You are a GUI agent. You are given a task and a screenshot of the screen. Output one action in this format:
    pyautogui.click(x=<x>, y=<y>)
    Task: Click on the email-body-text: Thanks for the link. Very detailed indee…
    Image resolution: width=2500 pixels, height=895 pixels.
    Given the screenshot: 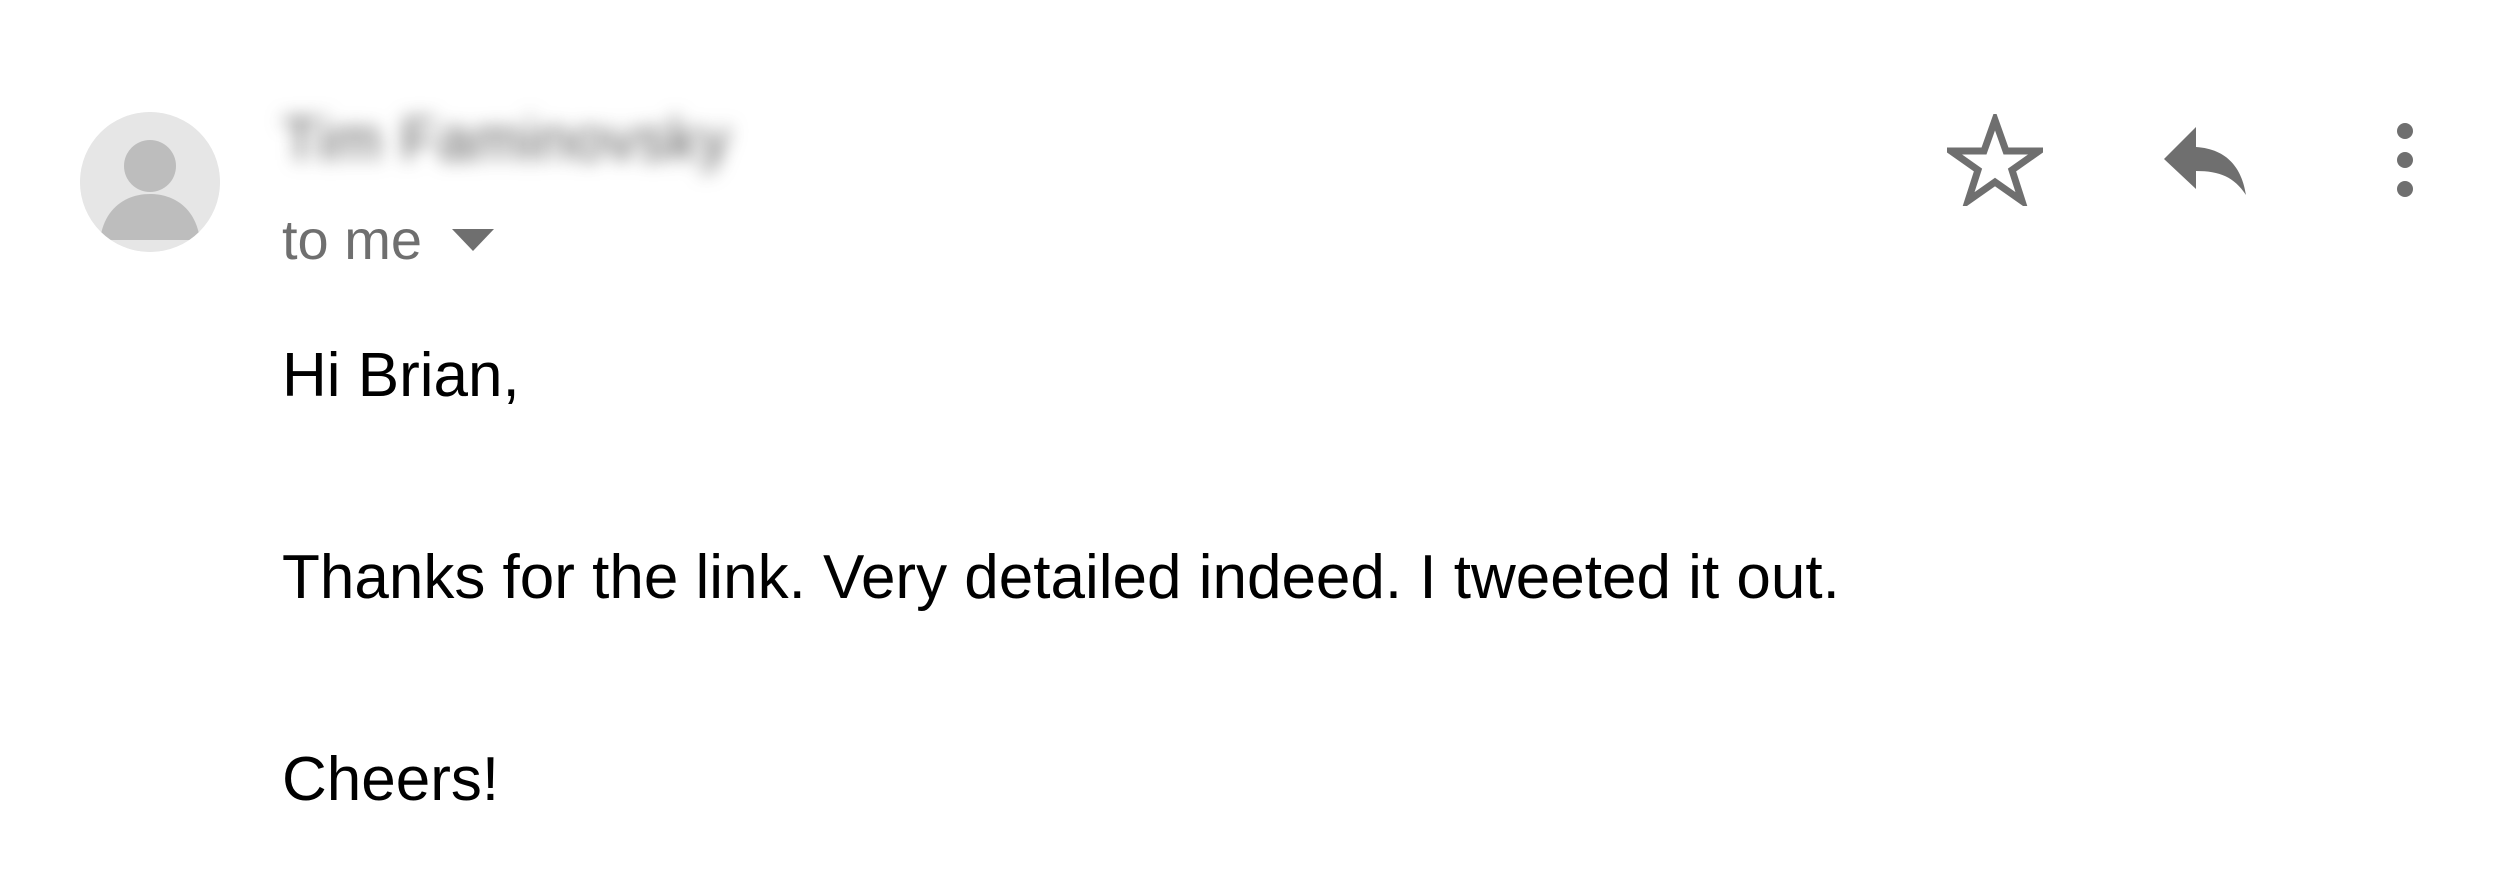 What is the action you would take?
    pyautogui.click(x=1061, y=577)
    